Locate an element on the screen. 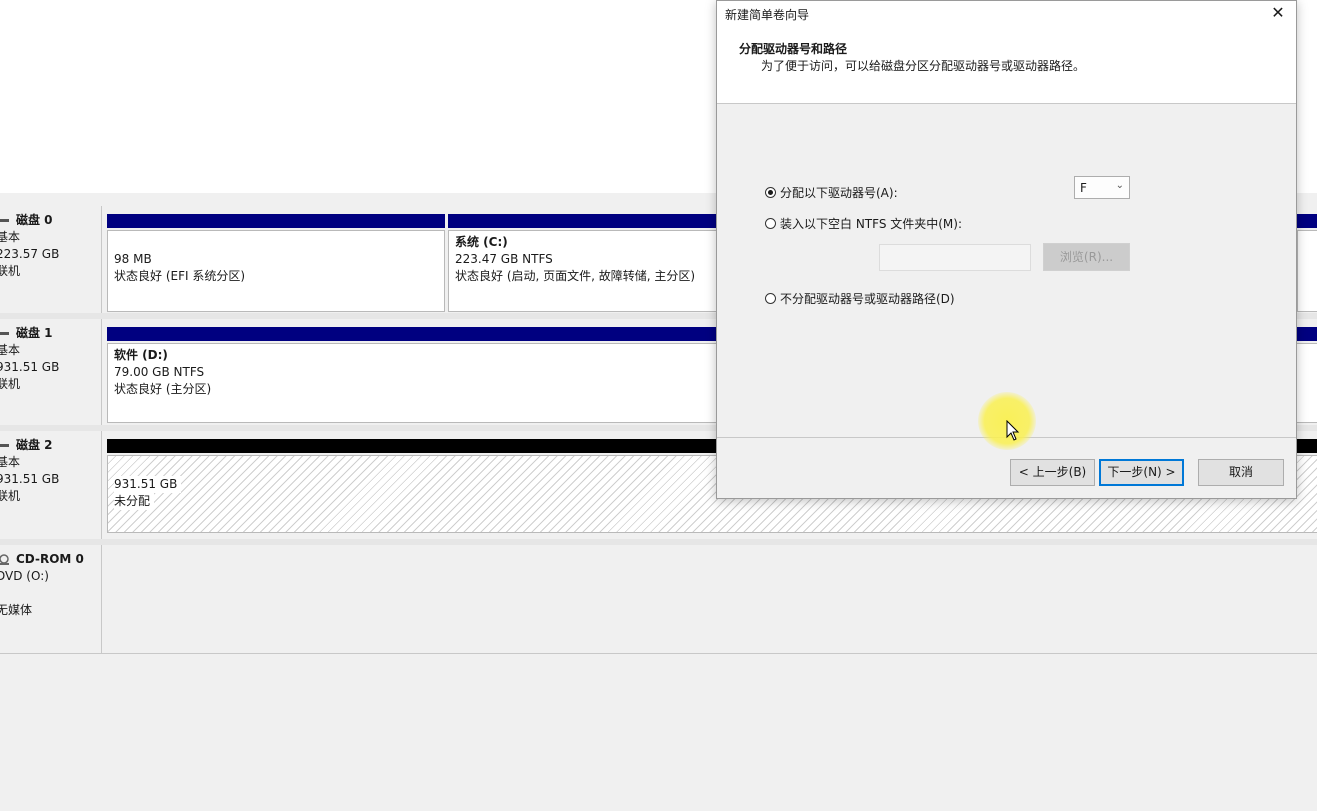 This screenshot has width=1317, height=811. close-icon: ✕ is located at coordinates (1278, 13).